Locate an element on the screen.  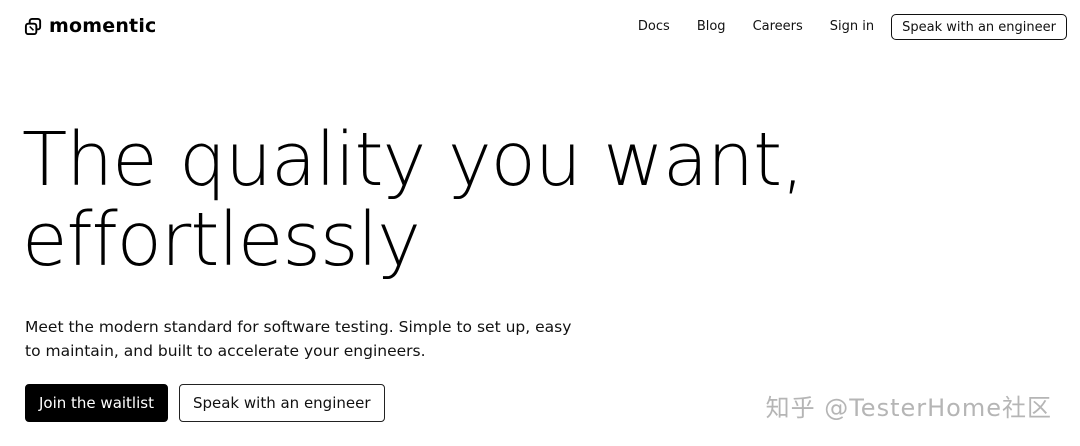
watermark-text: 知乎 @TesterHome社区 is located at coordinates (908, 408).